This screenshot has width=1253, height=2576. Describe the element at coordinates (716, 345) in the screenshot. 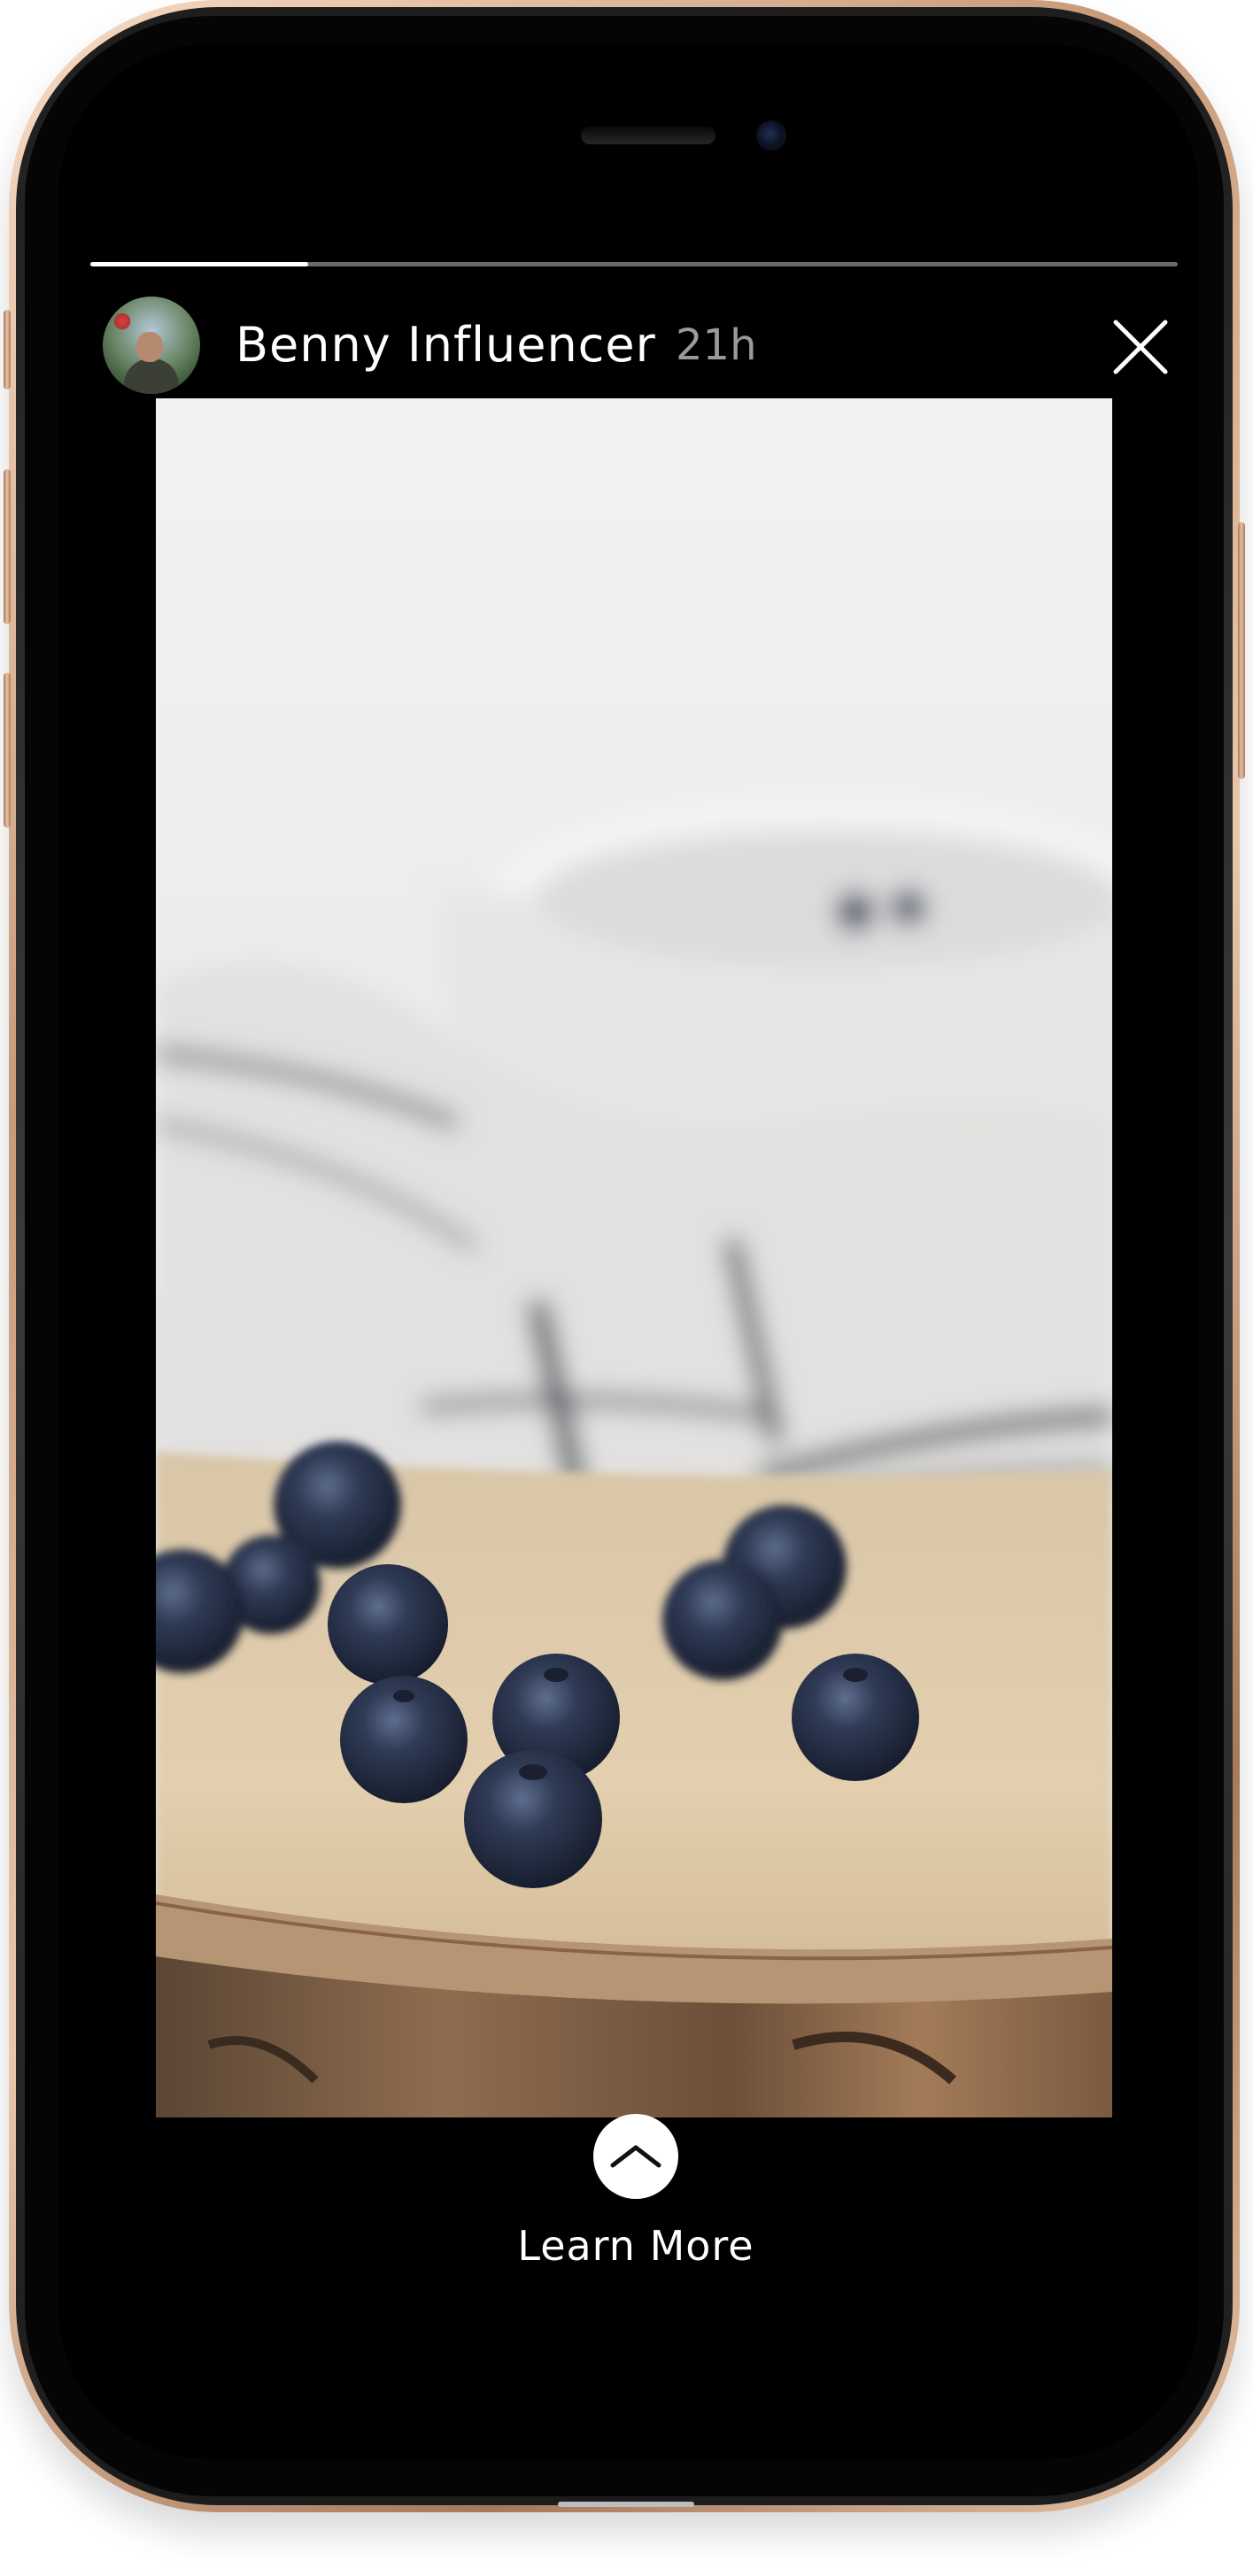

I see `story-timestamp: 21h` at that location.